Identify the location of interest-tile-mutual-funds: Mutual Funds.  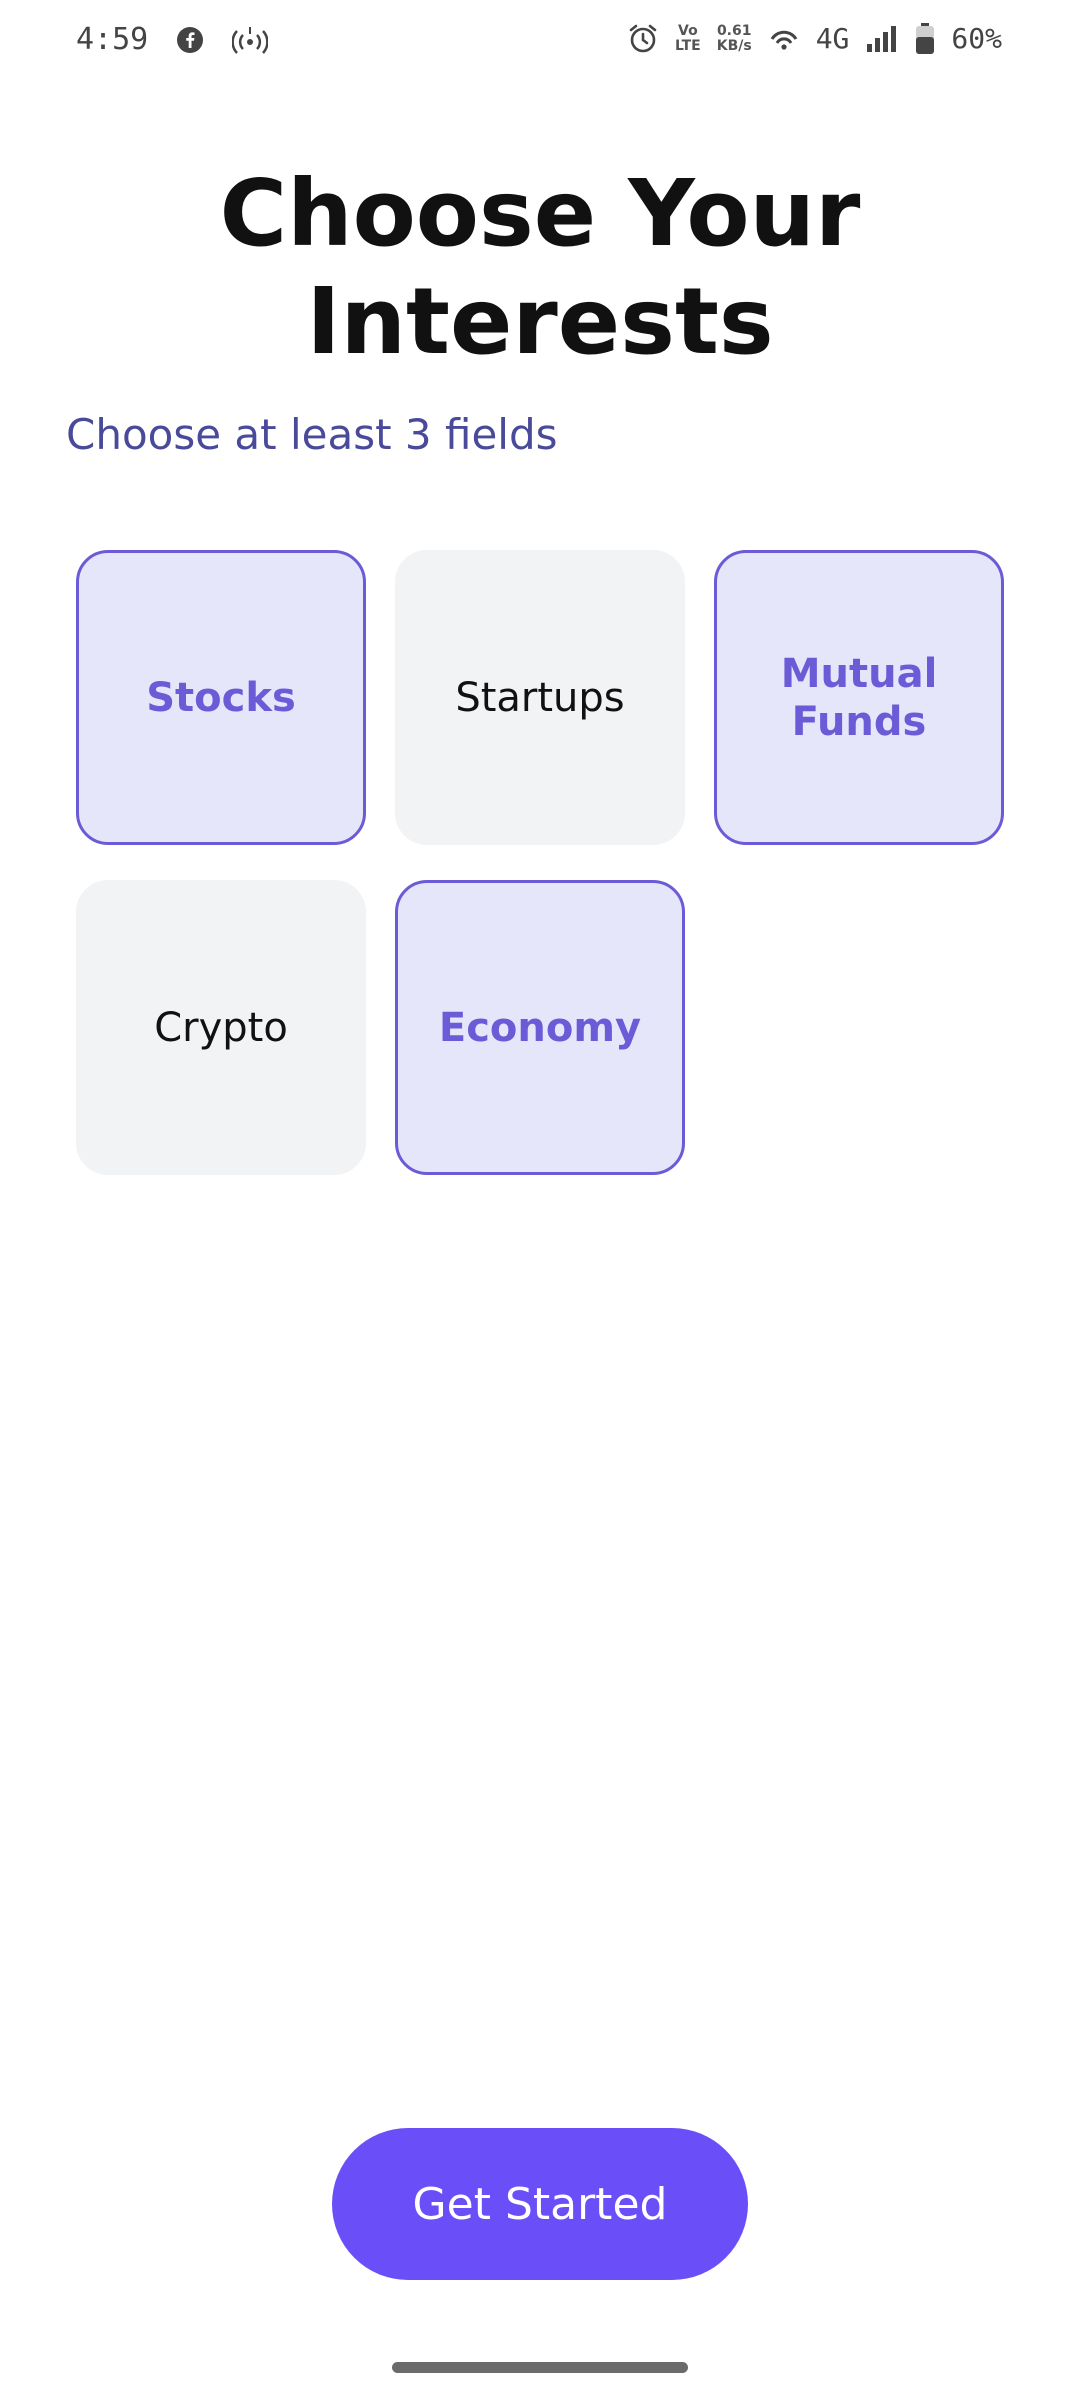
(859, 697).